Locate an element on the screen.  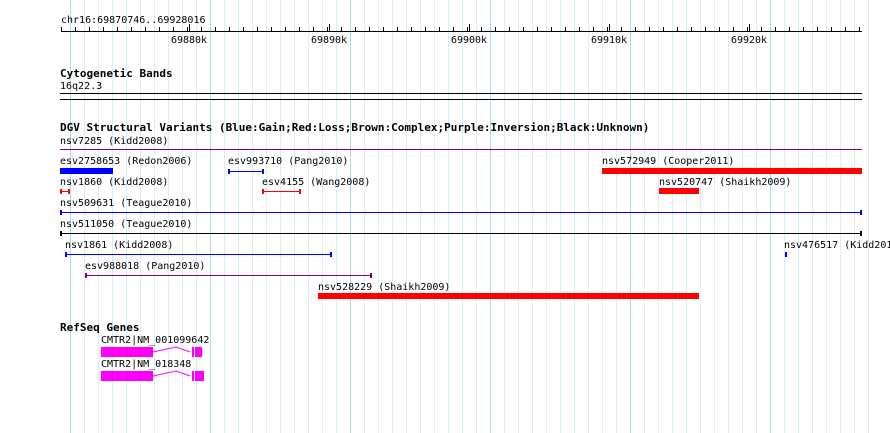
feature-esv993710 is located at coordinates (246, 171).